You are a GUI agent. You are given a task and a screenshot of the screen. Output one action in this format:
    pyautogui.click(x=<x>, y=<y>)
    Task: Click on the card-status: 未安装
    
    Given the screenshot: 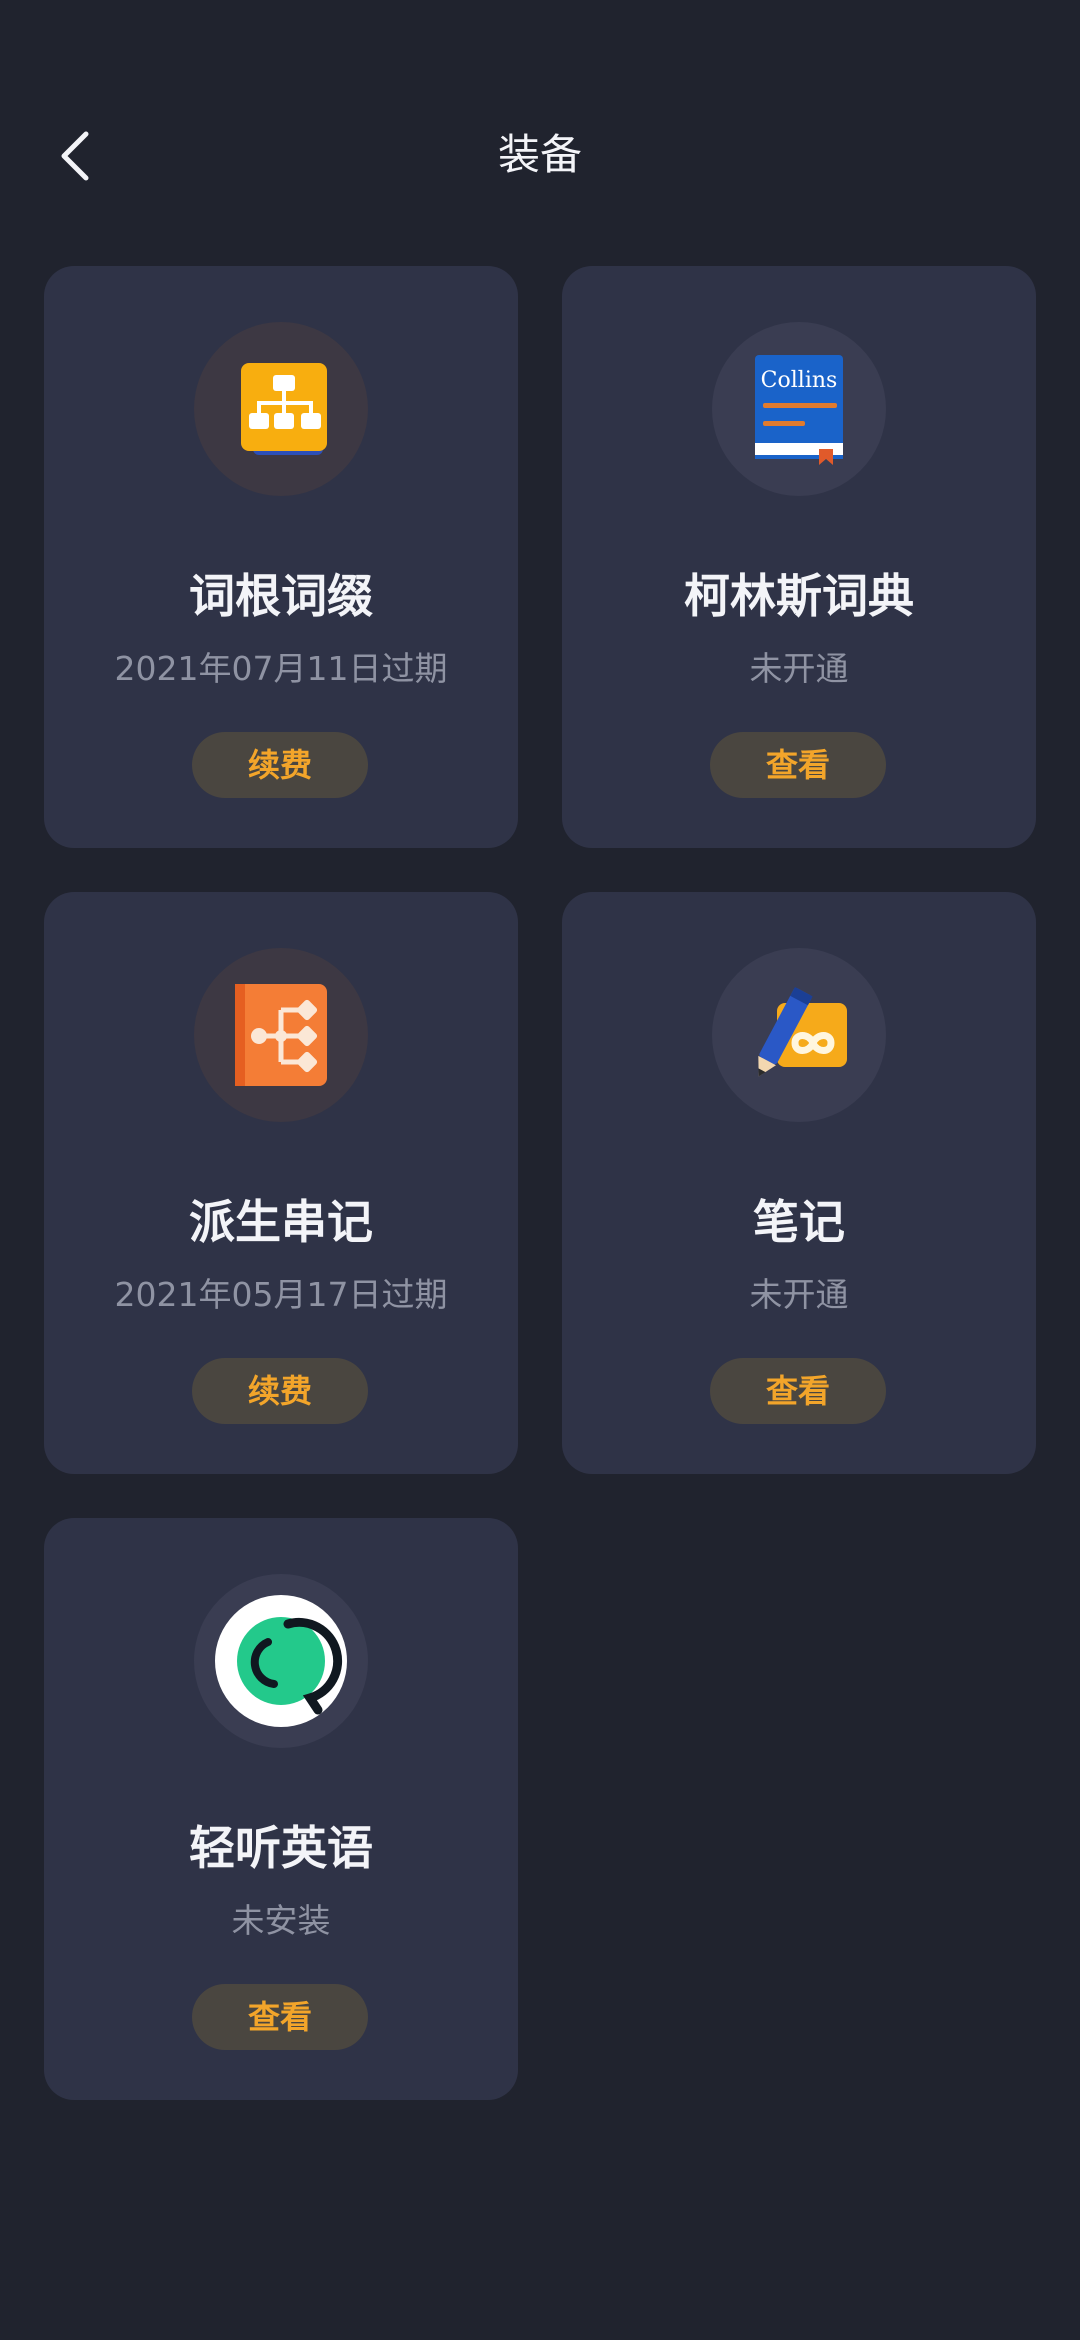 What is the action you would take?
    pyautogui.click(x=281, y=1920)
    